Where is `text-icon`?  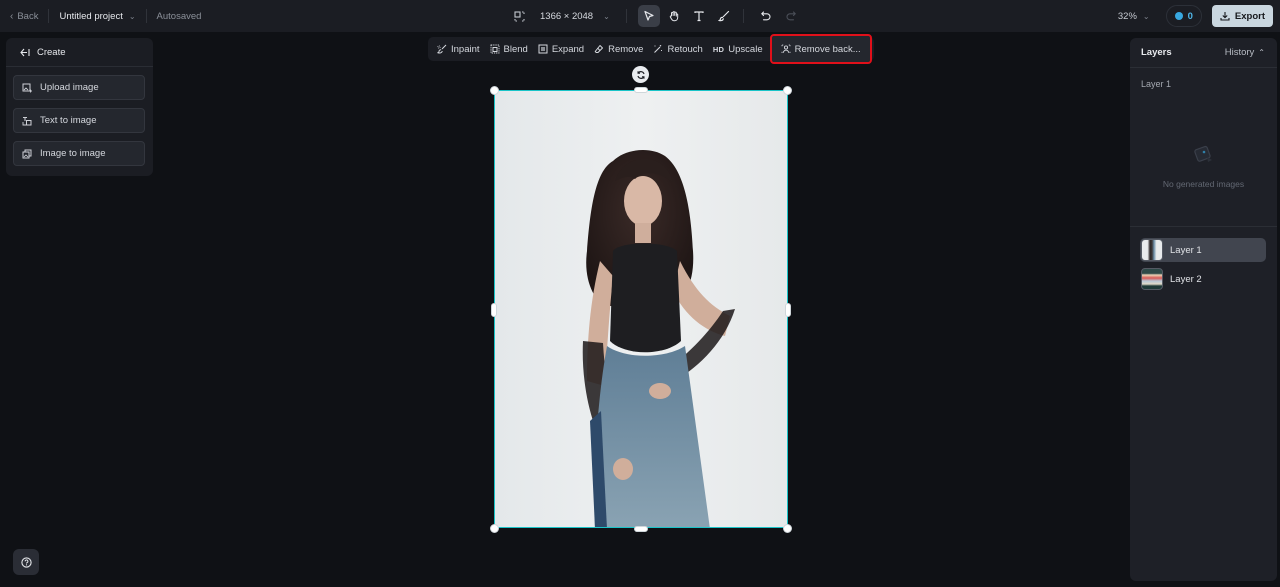 text-icon is located at coordinates (699, 16).